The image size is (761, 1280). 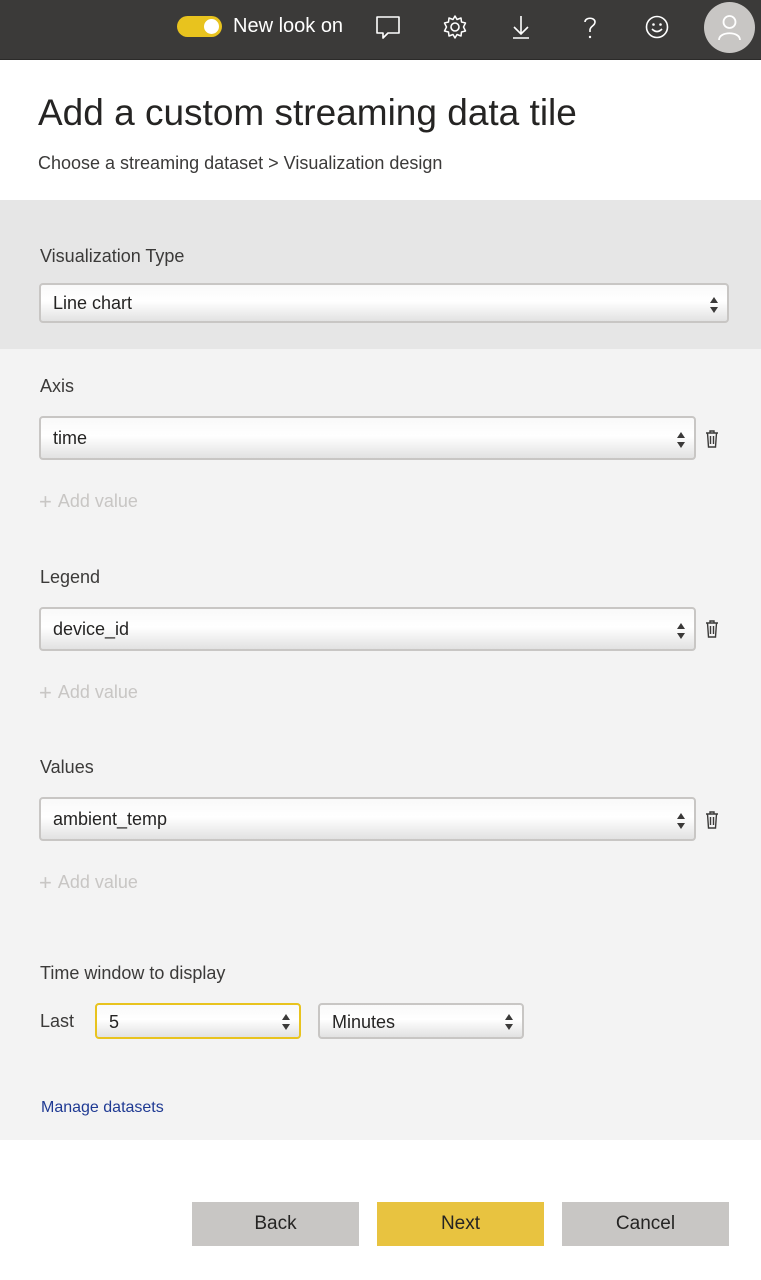 What do you see at coordinates (367, 629) in the screenshot?
I see `legend-select: device_id` at bounding box center [367, 629].